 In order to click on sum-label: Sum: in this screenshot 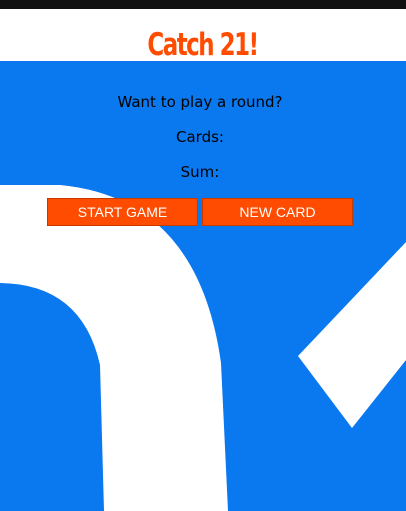, I will do `click(200, 172)`.